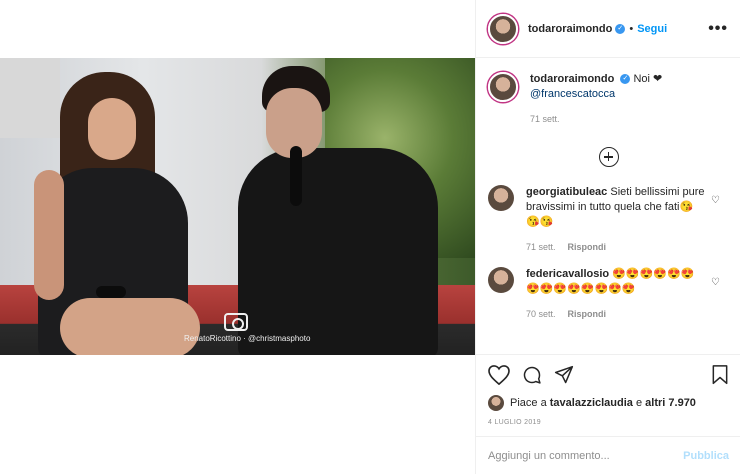  Describe the element at coordinates (236, 322) in the screenshot. I see `camera-icon` at that location.